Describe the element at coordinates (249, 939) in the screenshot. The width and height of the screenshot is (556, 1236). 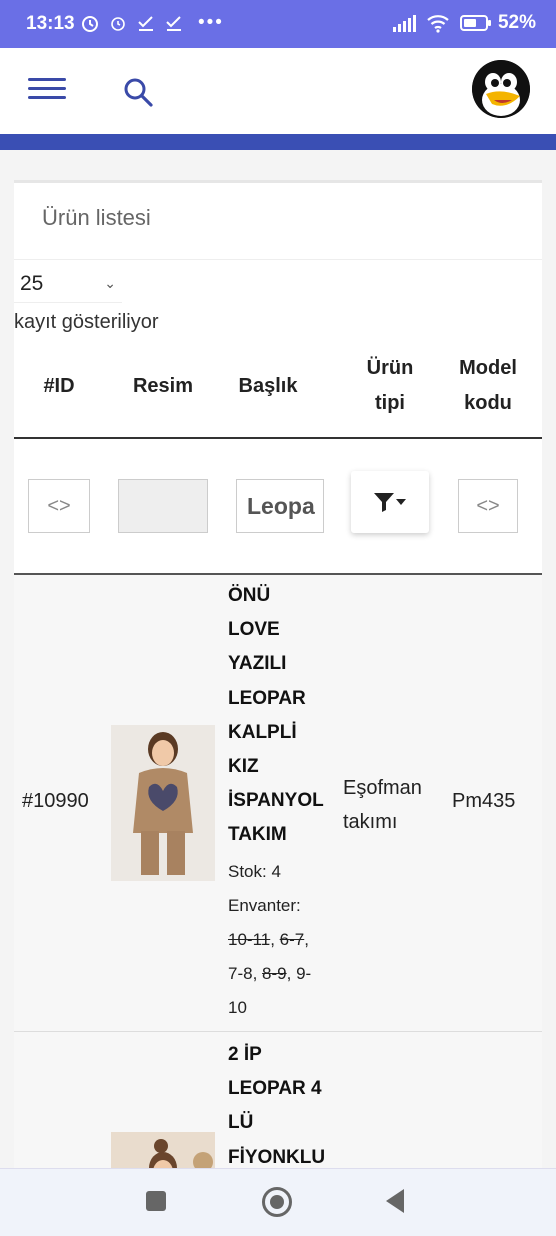
I see `size-out-of-stock: 10-11` at that location.